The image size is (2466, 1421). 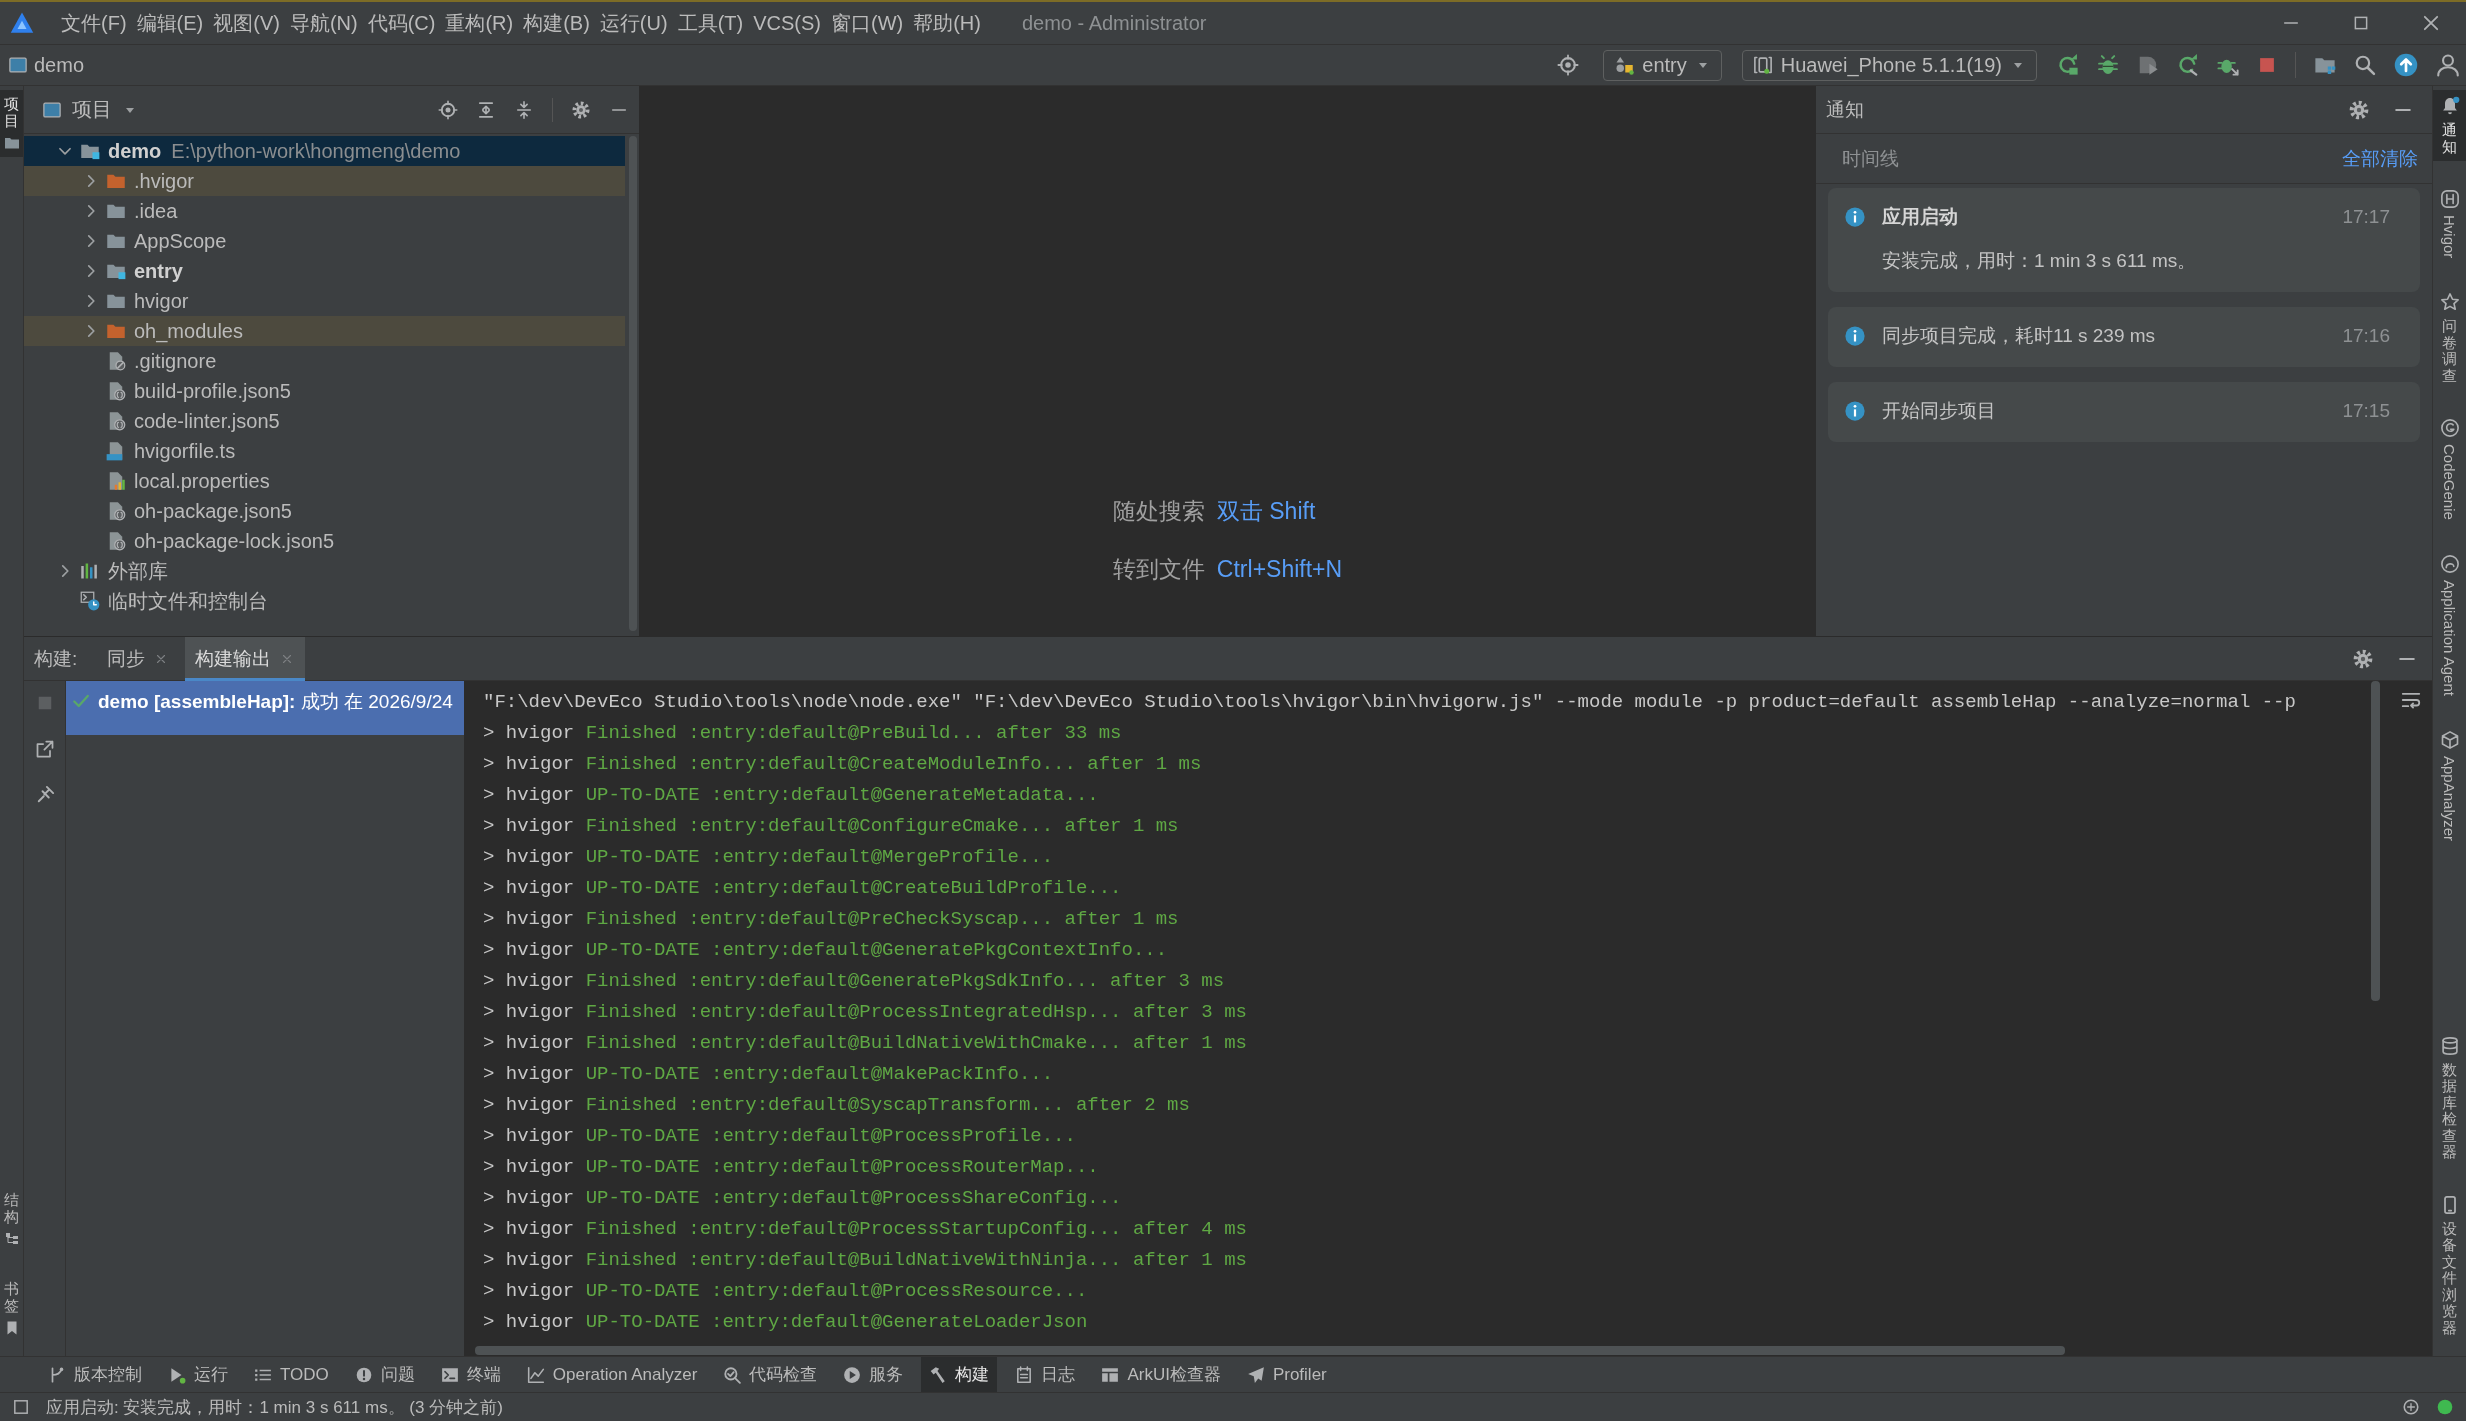 What do you see at coordinates (363, 1374) in the screenshot?
I see `alert-icon` at bounding box center [363, 1374].